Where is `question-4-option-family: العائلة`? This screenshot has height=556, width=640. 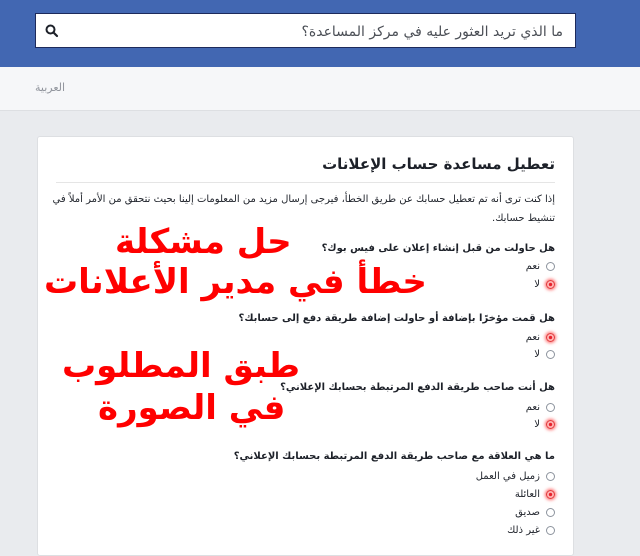
question-4-option-family: العائلة is located at coordinates (535, 494).